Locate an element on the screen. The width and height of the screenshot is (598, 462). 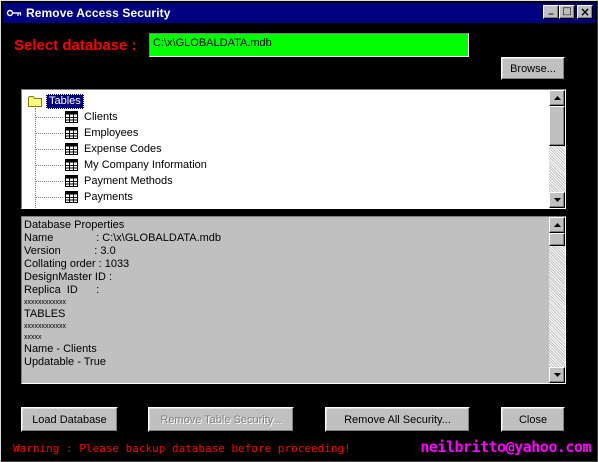
maximize-button: □ is located at coordinates (567, 12).